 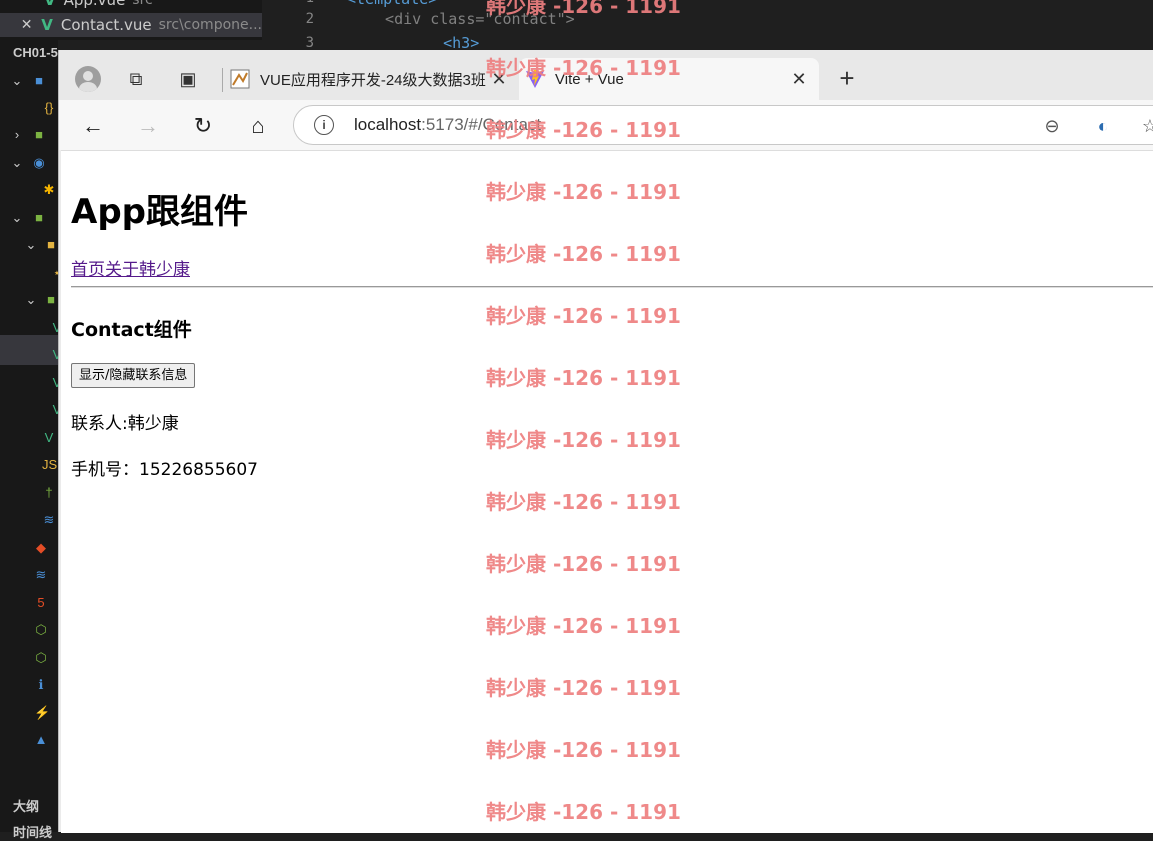 What do you see at coordinates (93, 126) in the screenshot?
I see `back-arrow-icon: ←` at bounding box center [93, 126].